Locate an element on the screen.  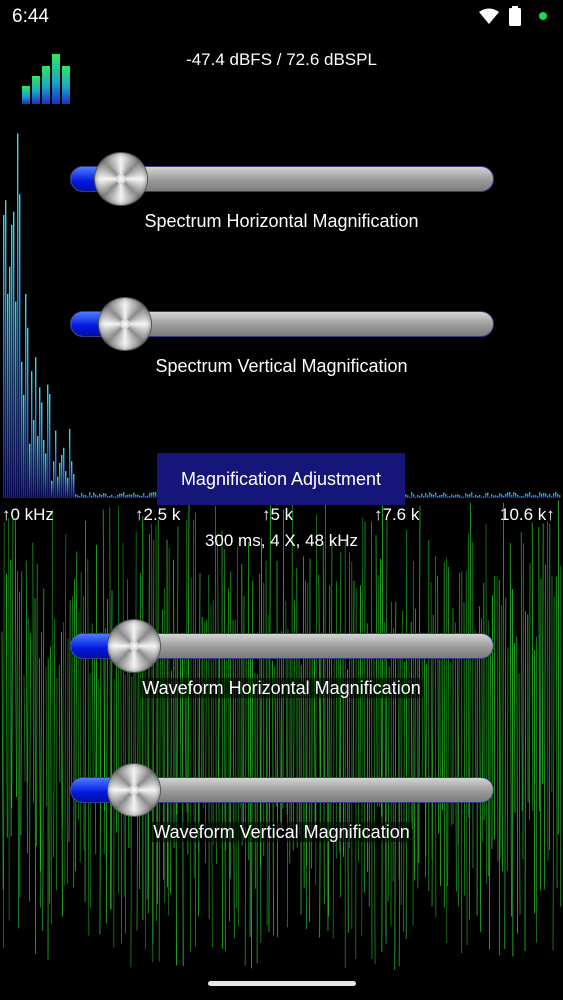
level-readout: -47.4 dBFS / 72.6 dBSPL is located at coordinates (281, 59).